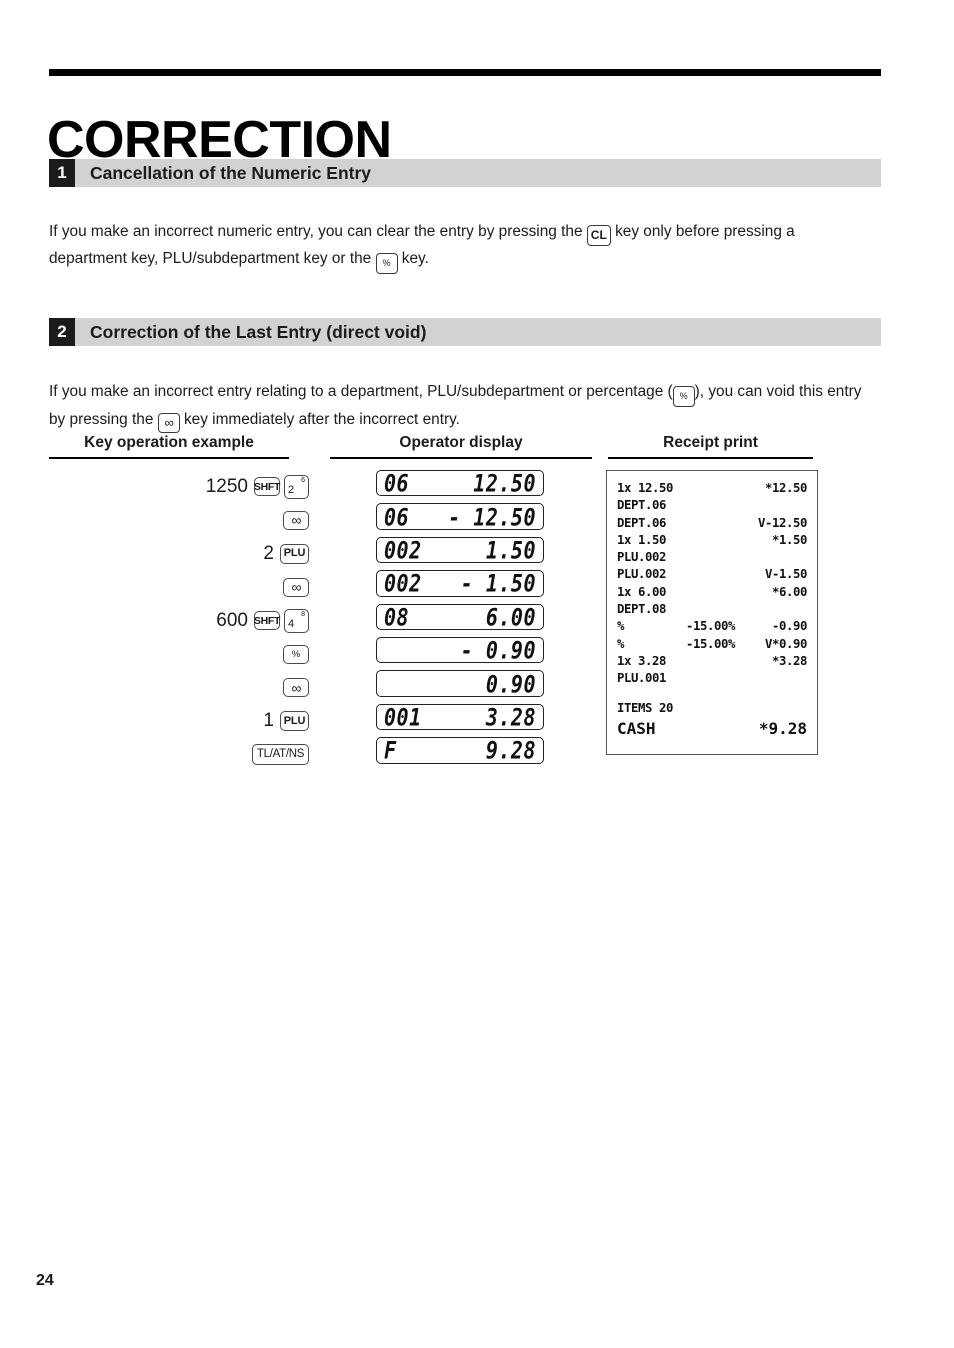 The height and width of the screenshot is (1348, 954). Describe the element at coordinates (782, 728) in the screenshot. I see `receipt-line-amount: *9.28` at that location.